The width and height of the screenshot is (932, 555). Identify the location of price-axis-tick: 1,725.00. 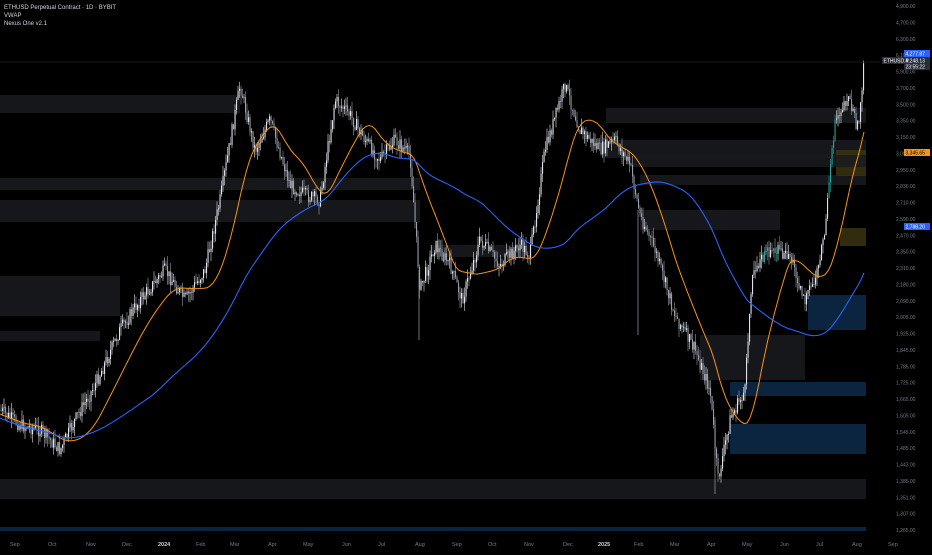
(906, 384).